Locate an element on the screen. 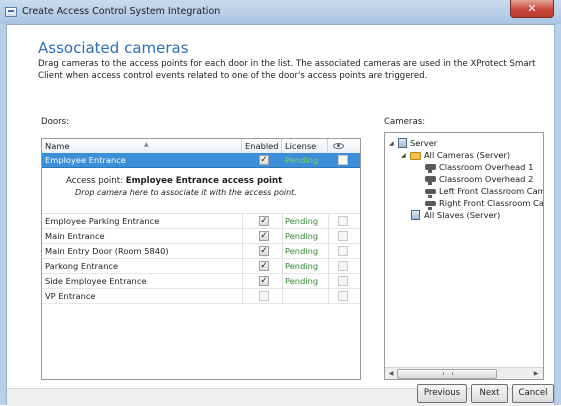 The width and height of the screenshot is (561, 406). cameras-label: Cameras: is located at coordinates (405, 122).